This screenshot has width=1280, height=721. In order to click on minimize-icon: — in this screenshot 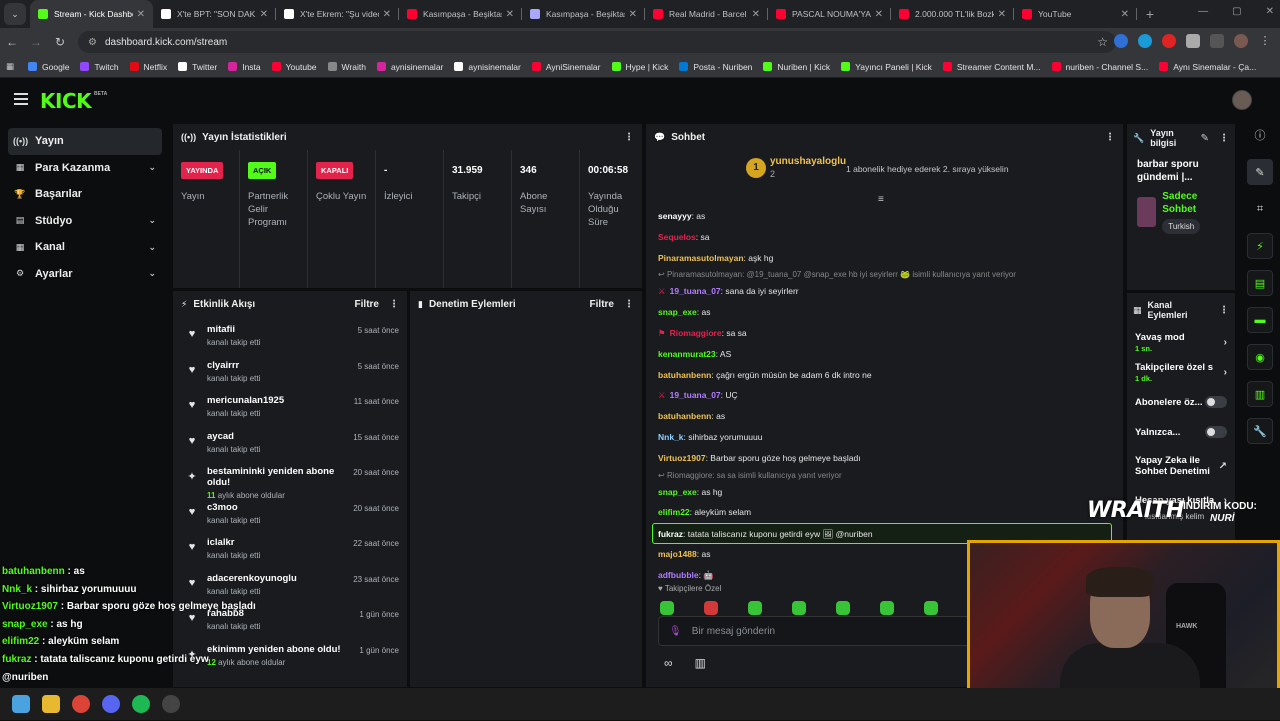, I will do `click(1203, 11)`.